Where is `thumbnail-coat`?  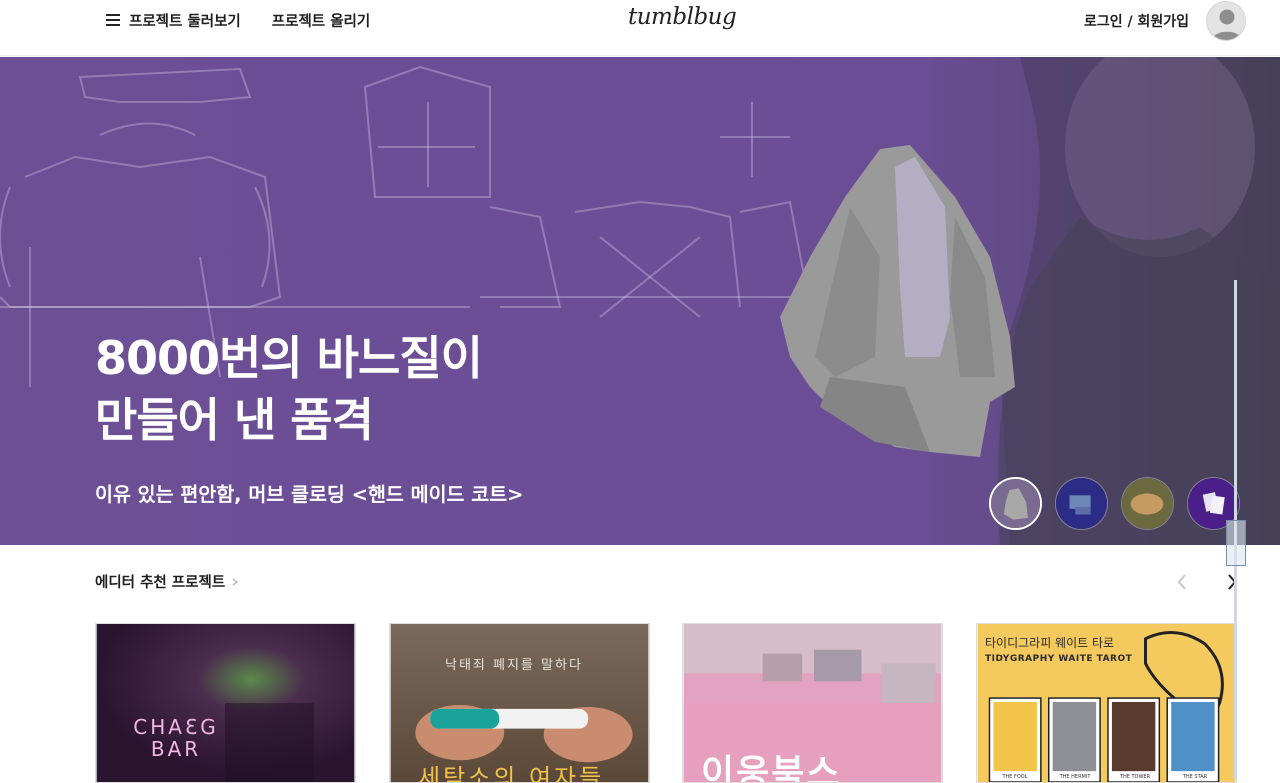
thumbnail-coat is located at coordinates (1015, 503).